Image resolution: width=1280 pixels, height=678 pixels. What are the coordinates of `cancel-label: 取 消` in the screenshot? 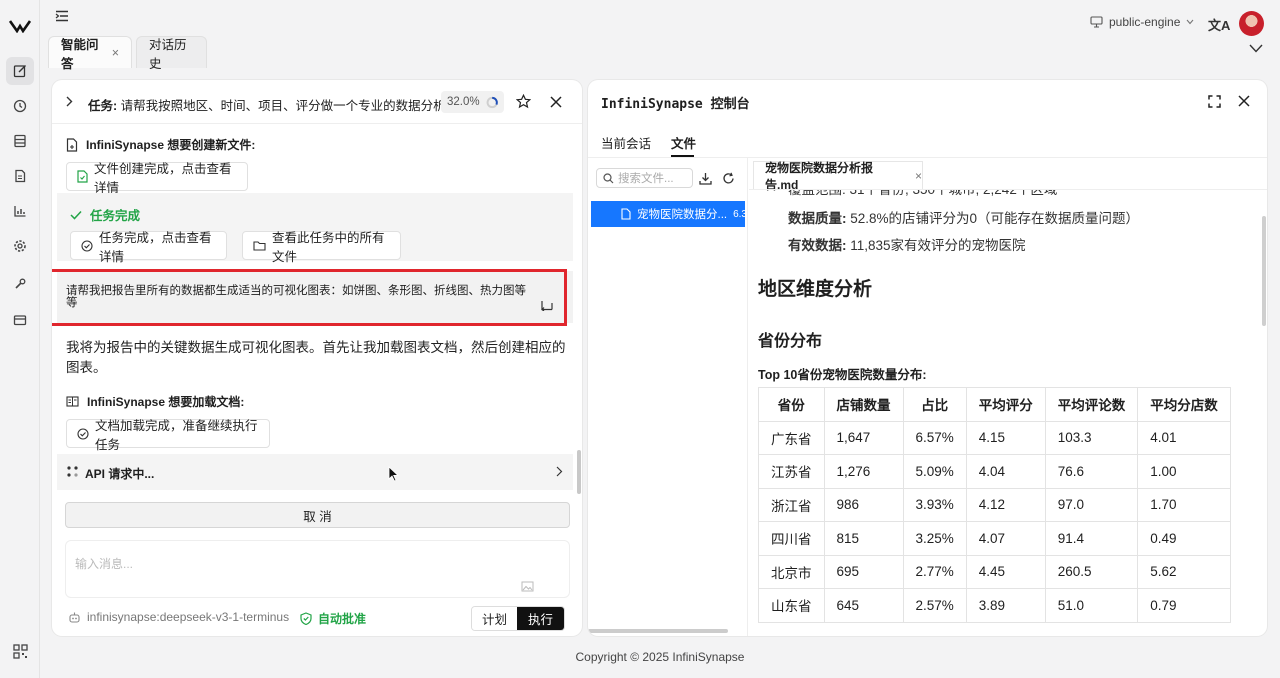 It's located at (317, 516).